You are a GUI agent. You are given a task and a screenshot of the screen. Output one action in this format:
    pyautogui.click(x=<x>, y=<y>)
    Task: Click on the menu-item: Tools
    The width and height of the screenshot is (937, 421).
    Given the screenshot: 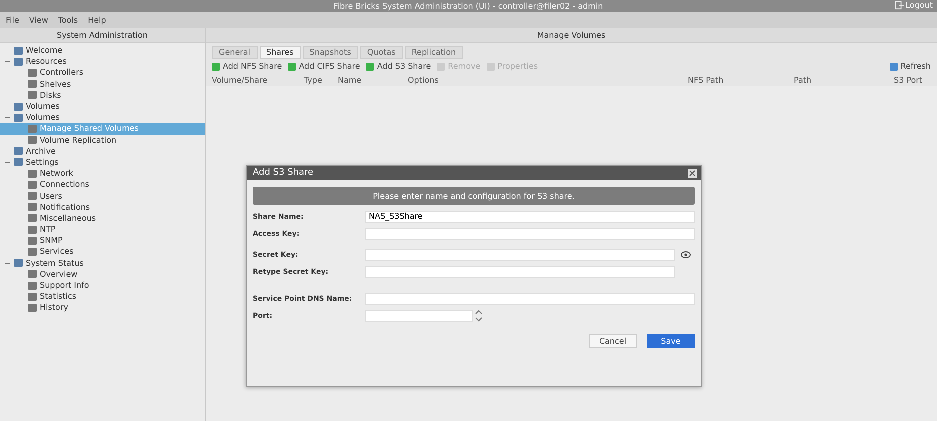 What is the action you would take?
    pyautogui.click(x=68, y=20)
    